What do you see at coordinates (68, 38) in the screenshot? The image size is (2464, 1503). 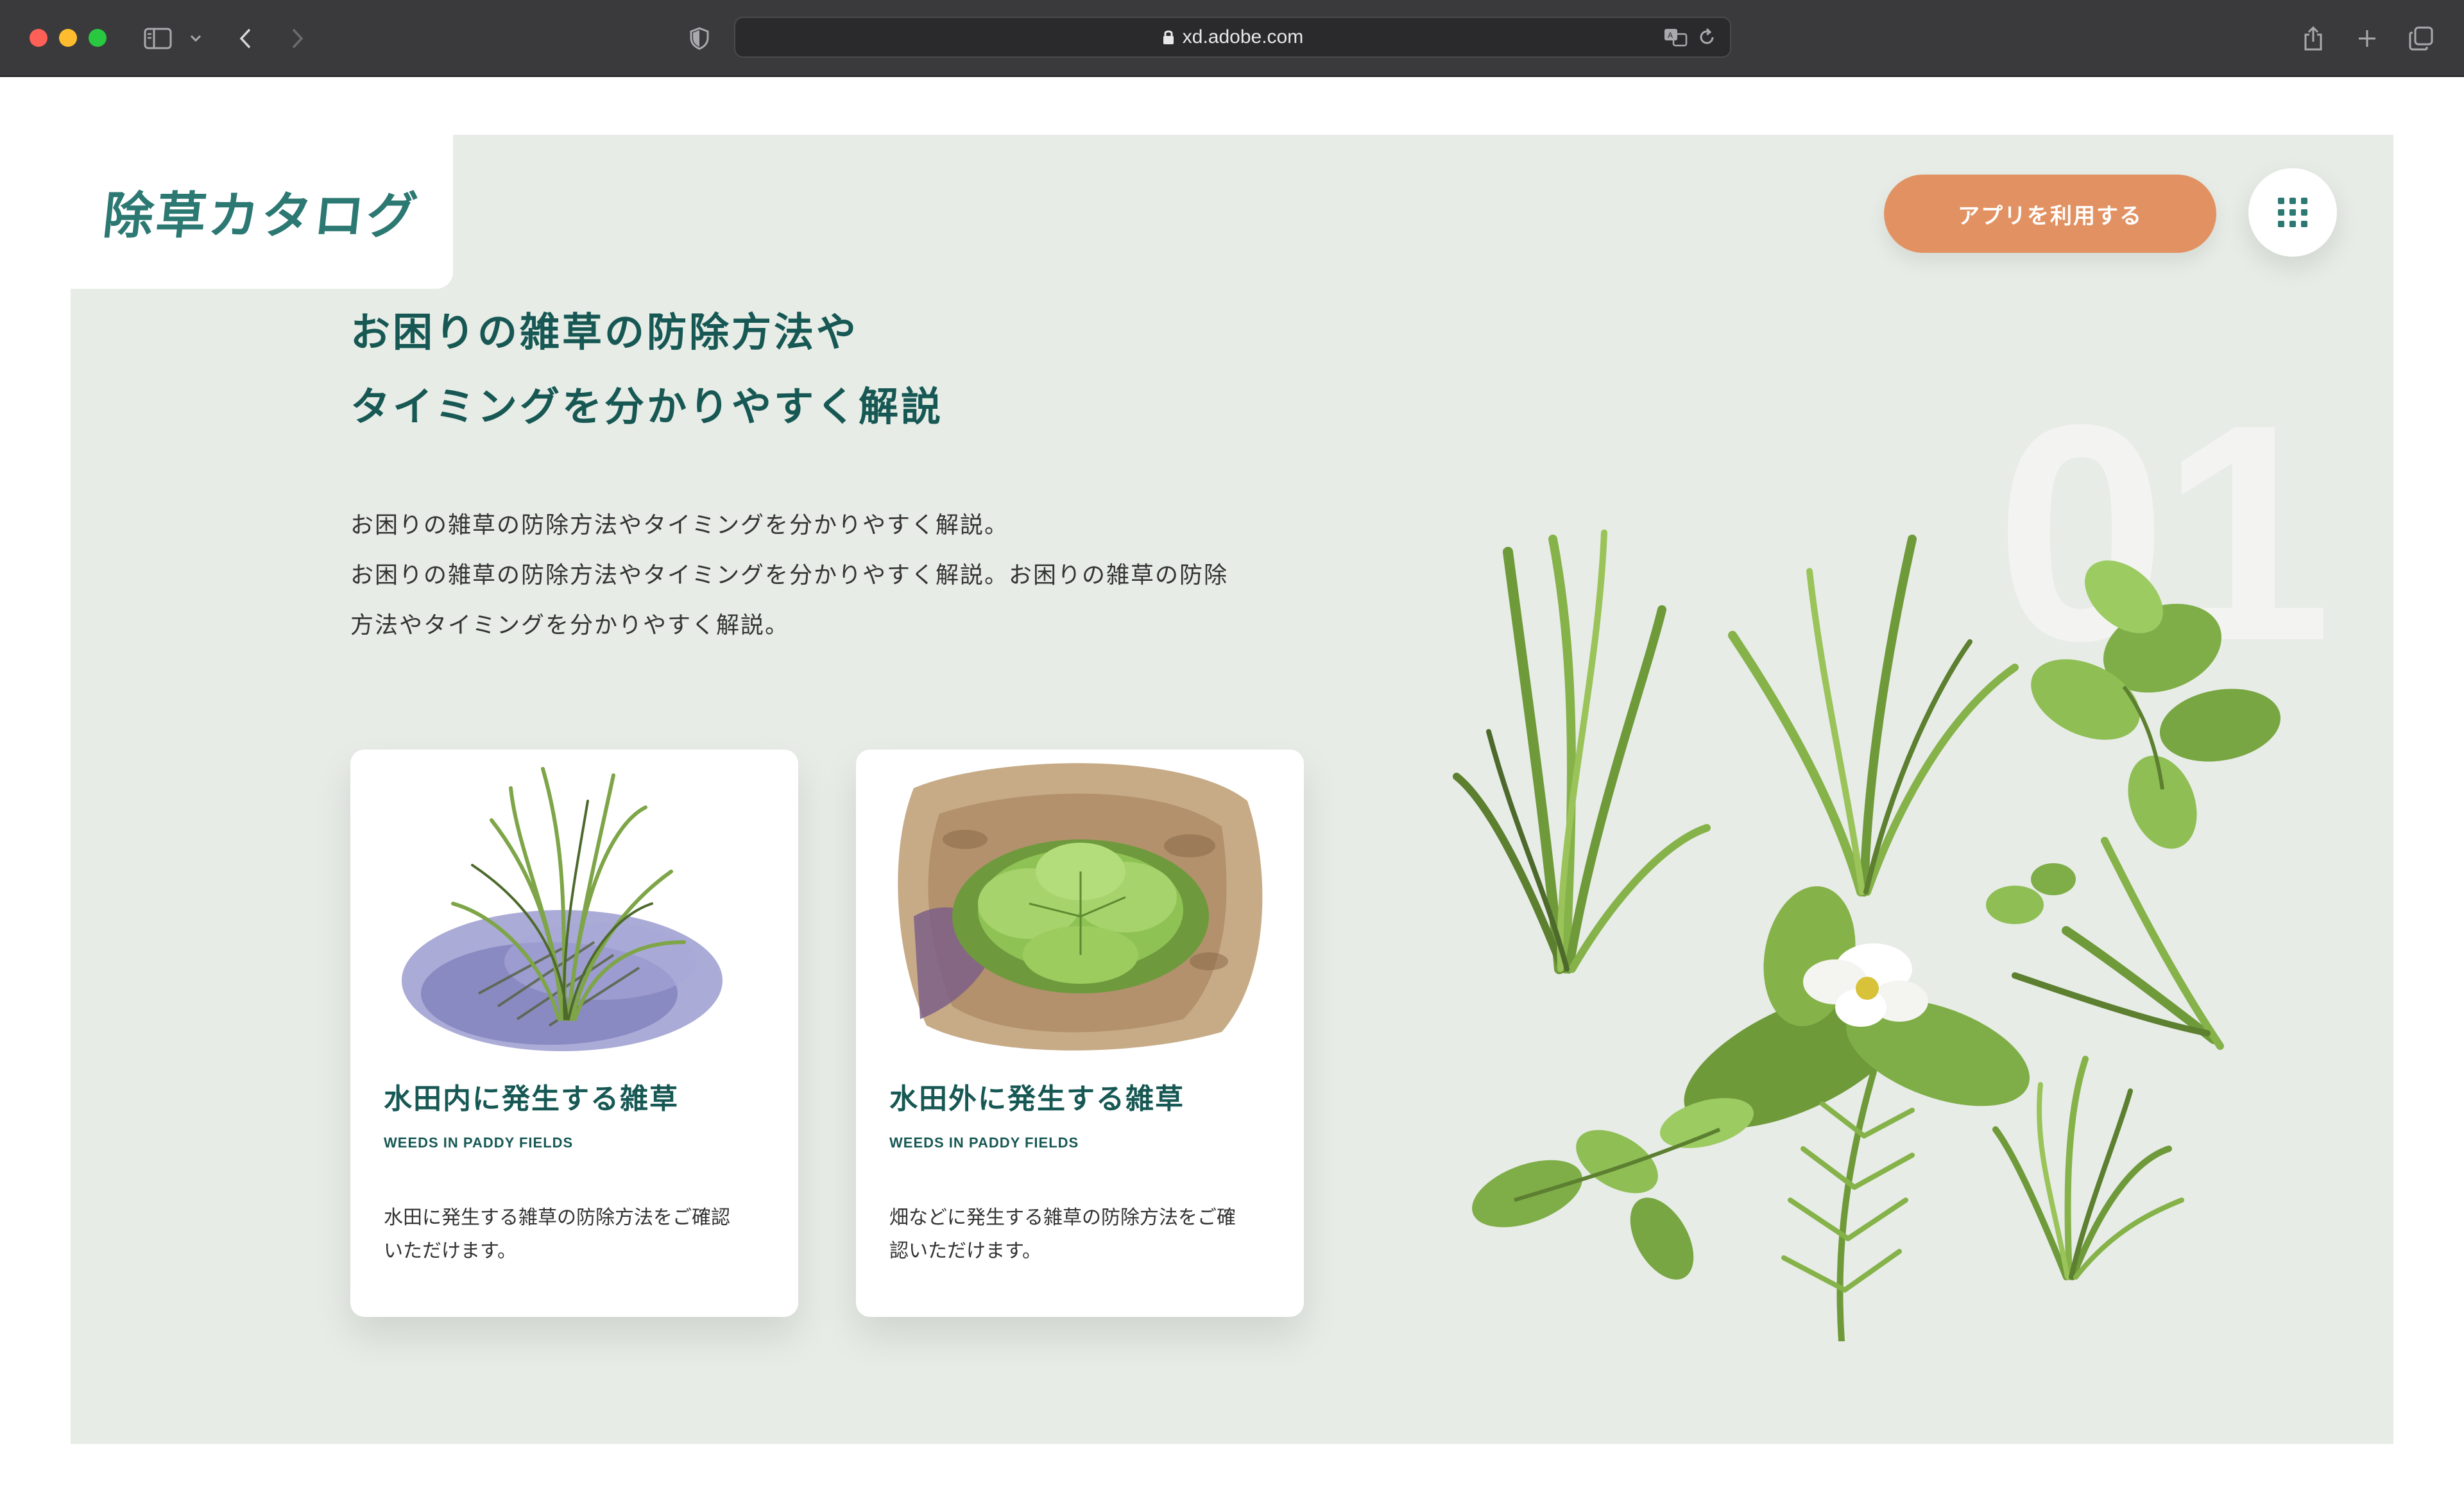 I see `minimize-window-button` at bounding box center [68, 38].